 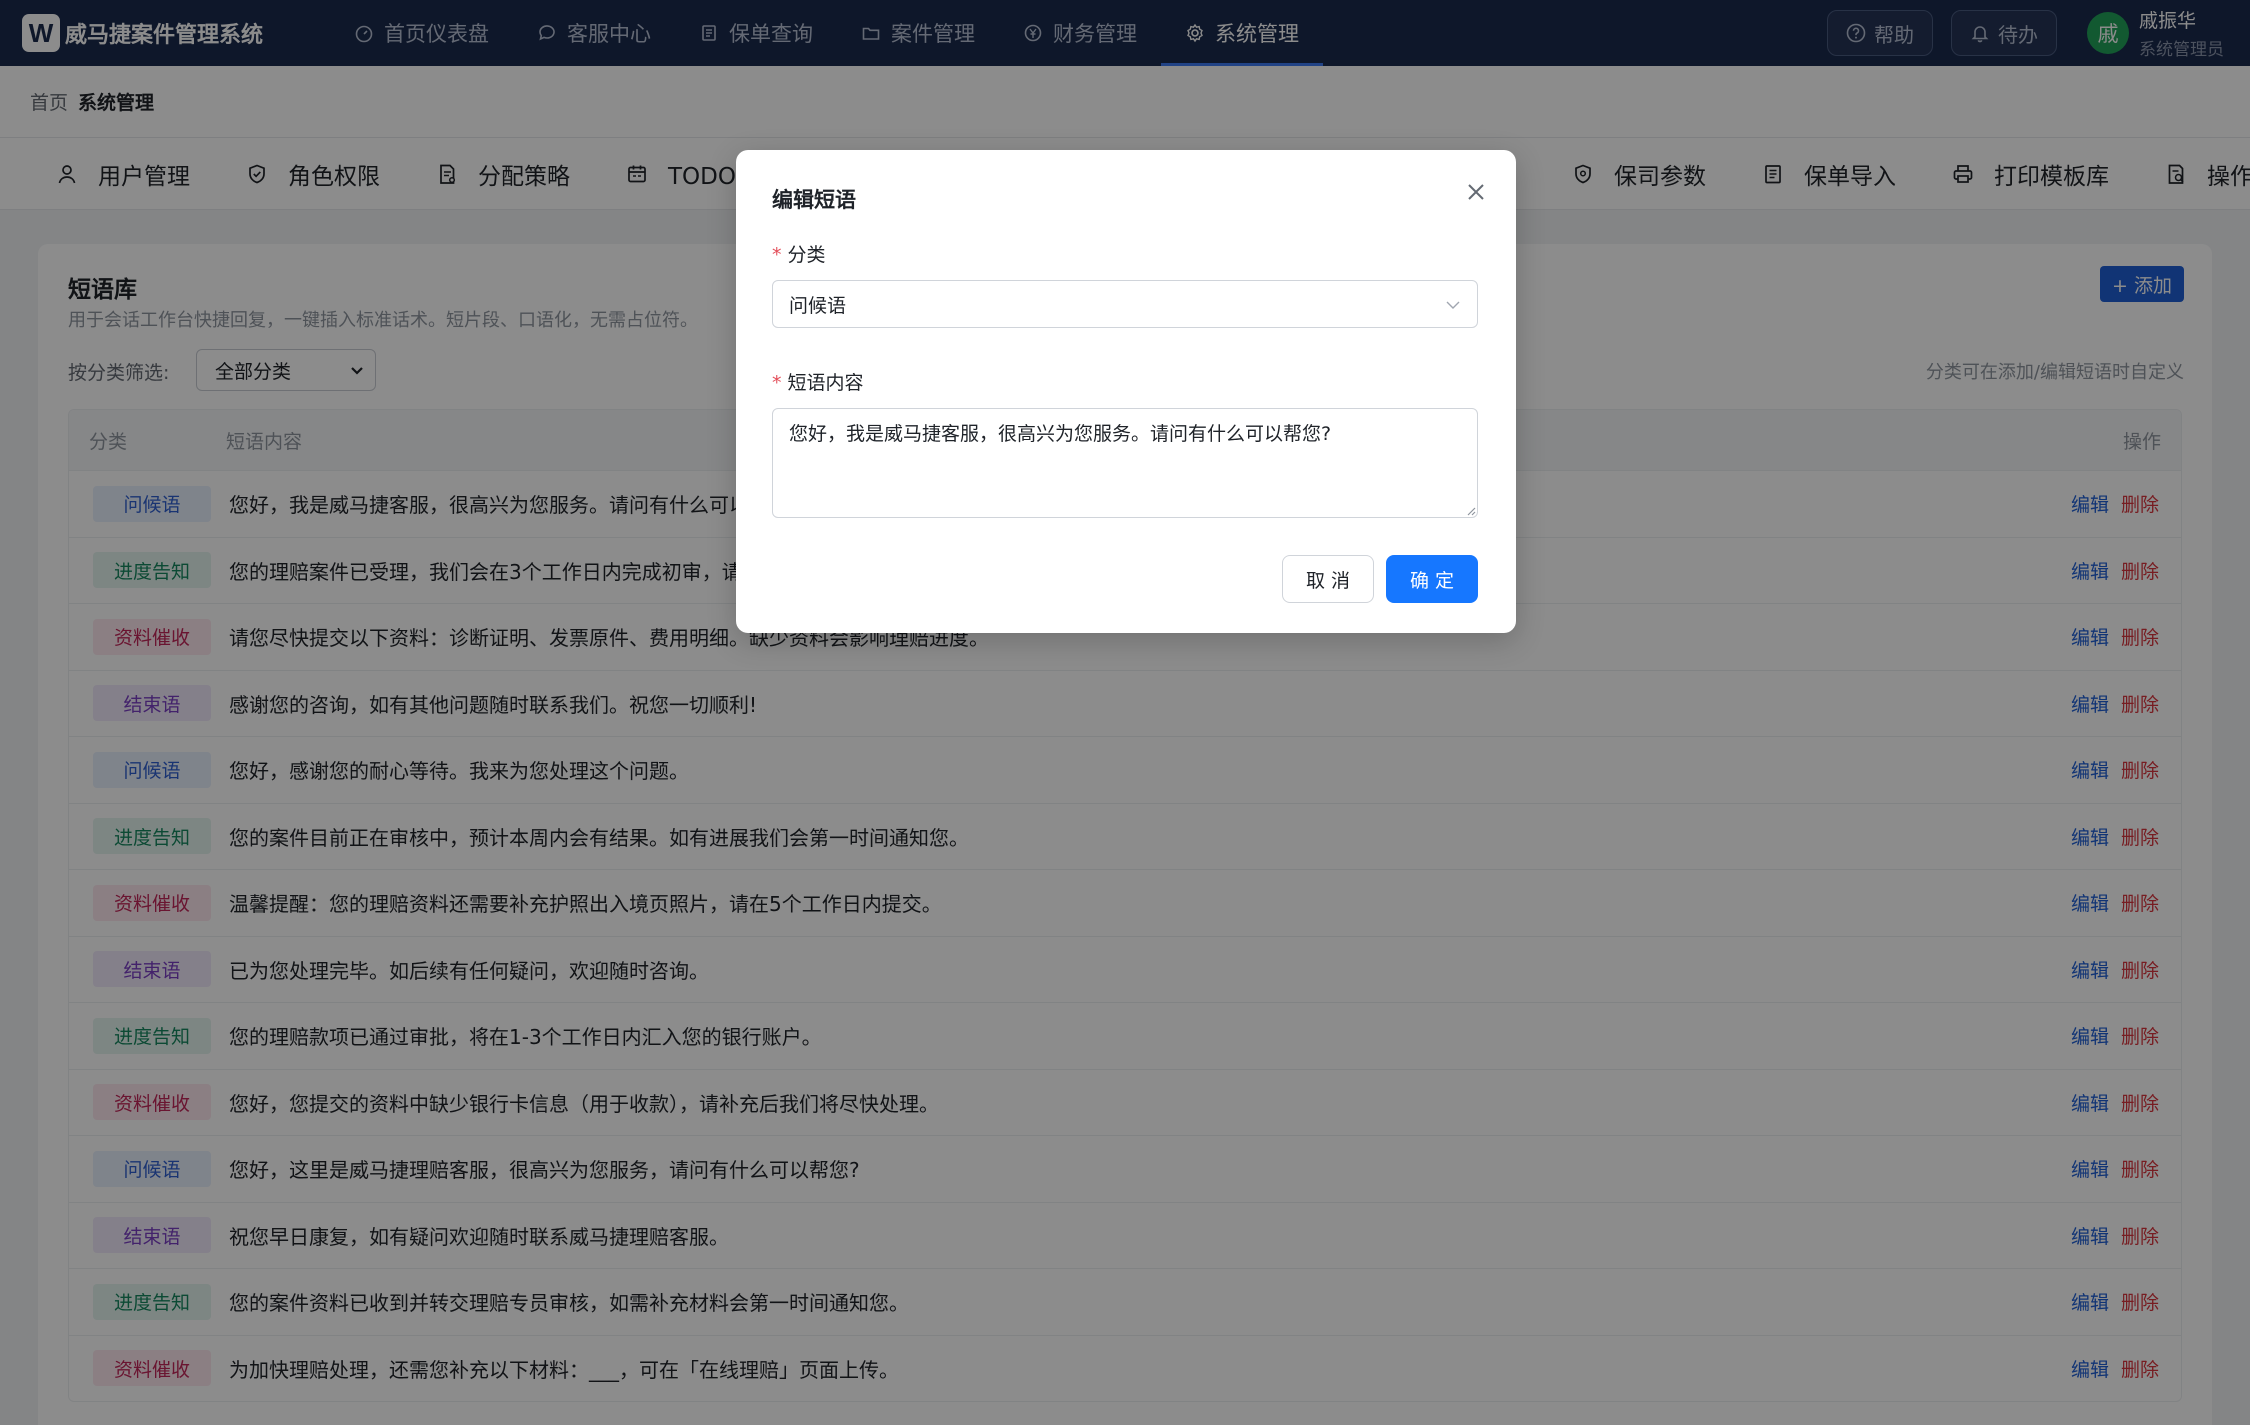 What do you see at coordinates (1470, 510) in the screenshot?
I see `resize-grip-icon` at bounding box center [1470, 510].